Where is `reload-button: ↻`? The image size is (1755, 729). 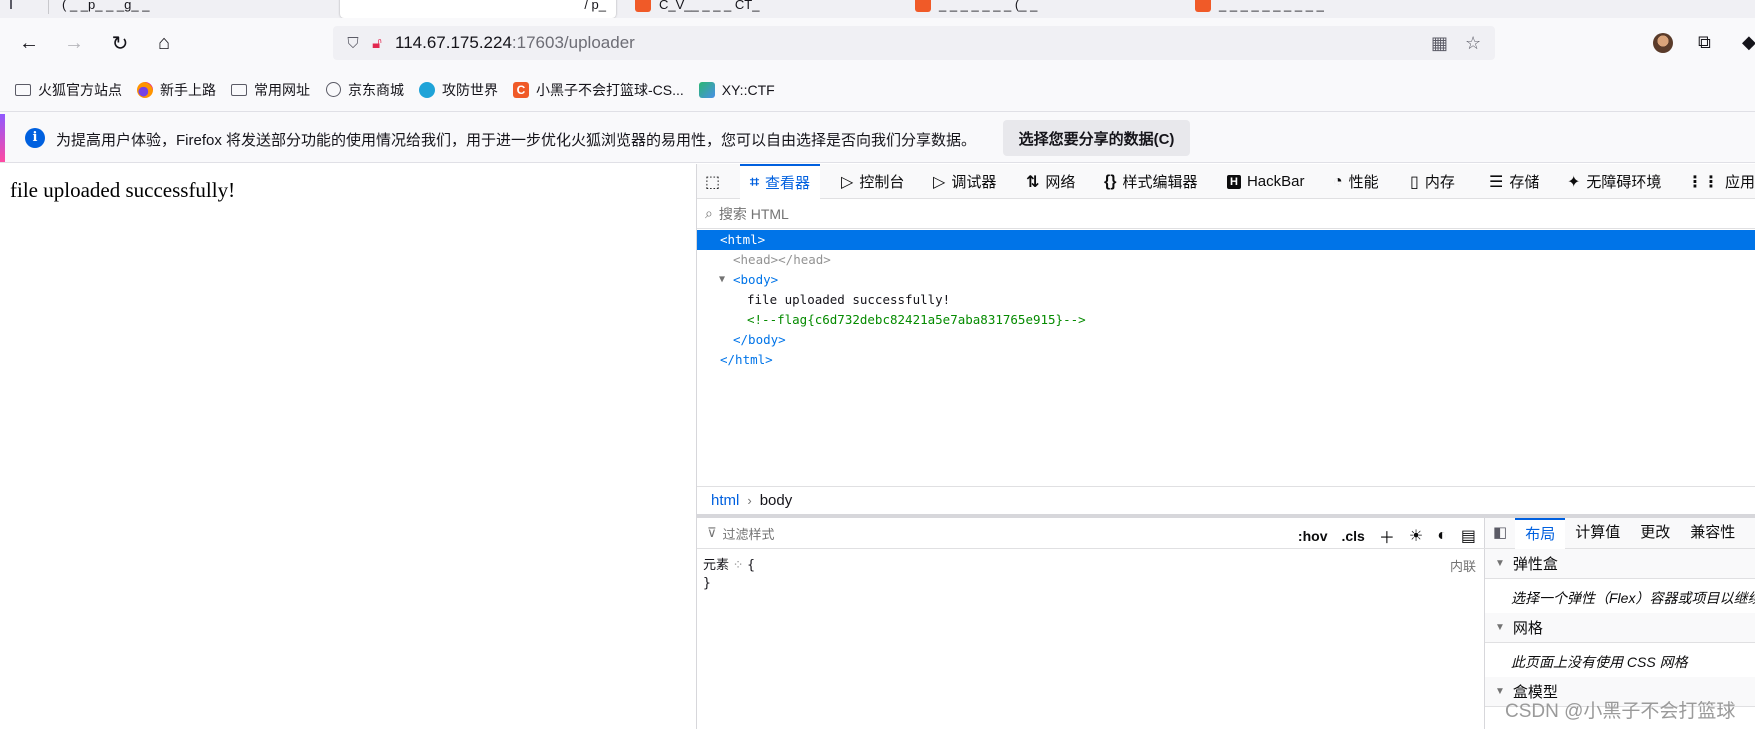
reload-button: ↻ is located at coordinates (120, 43).